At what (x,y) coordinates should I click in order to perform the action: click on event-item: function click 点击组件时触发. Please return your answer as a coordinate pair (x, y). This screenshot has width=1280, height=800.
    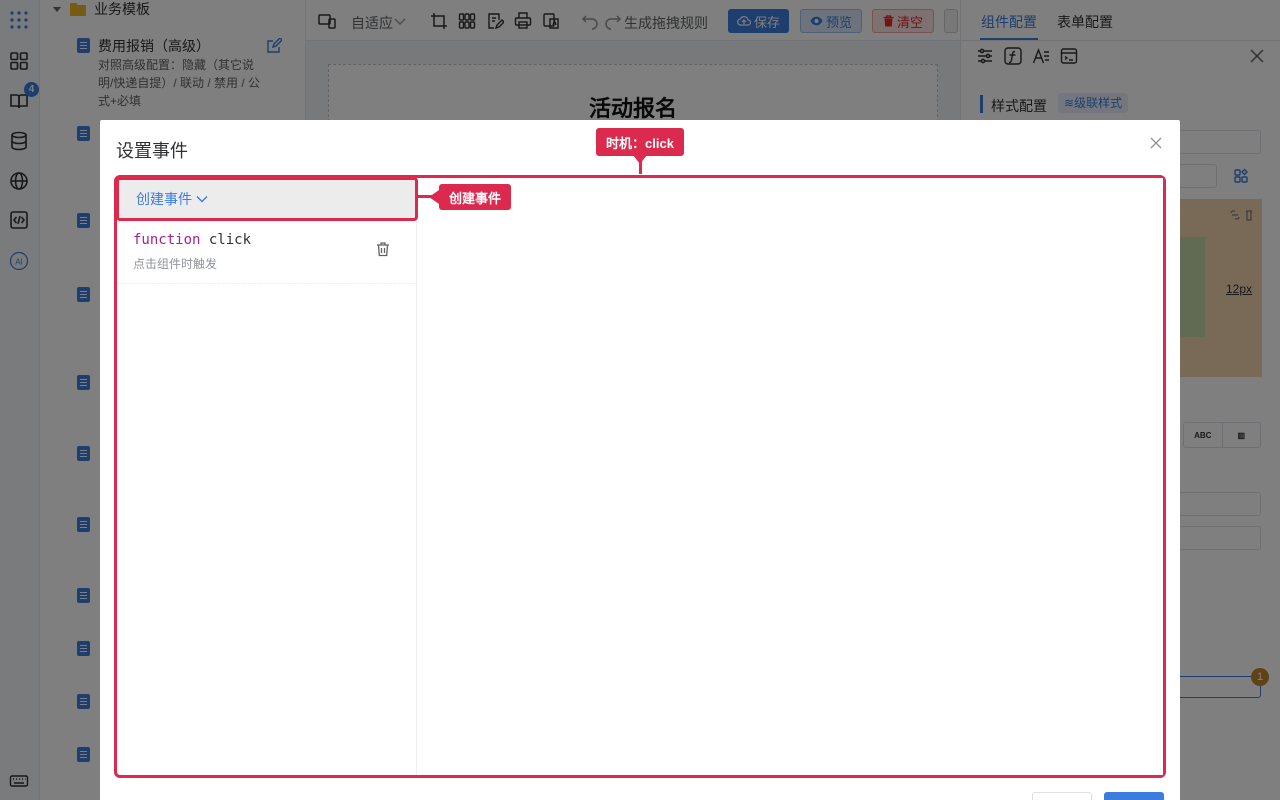
    Looking at the image, I should click on (267, 254).